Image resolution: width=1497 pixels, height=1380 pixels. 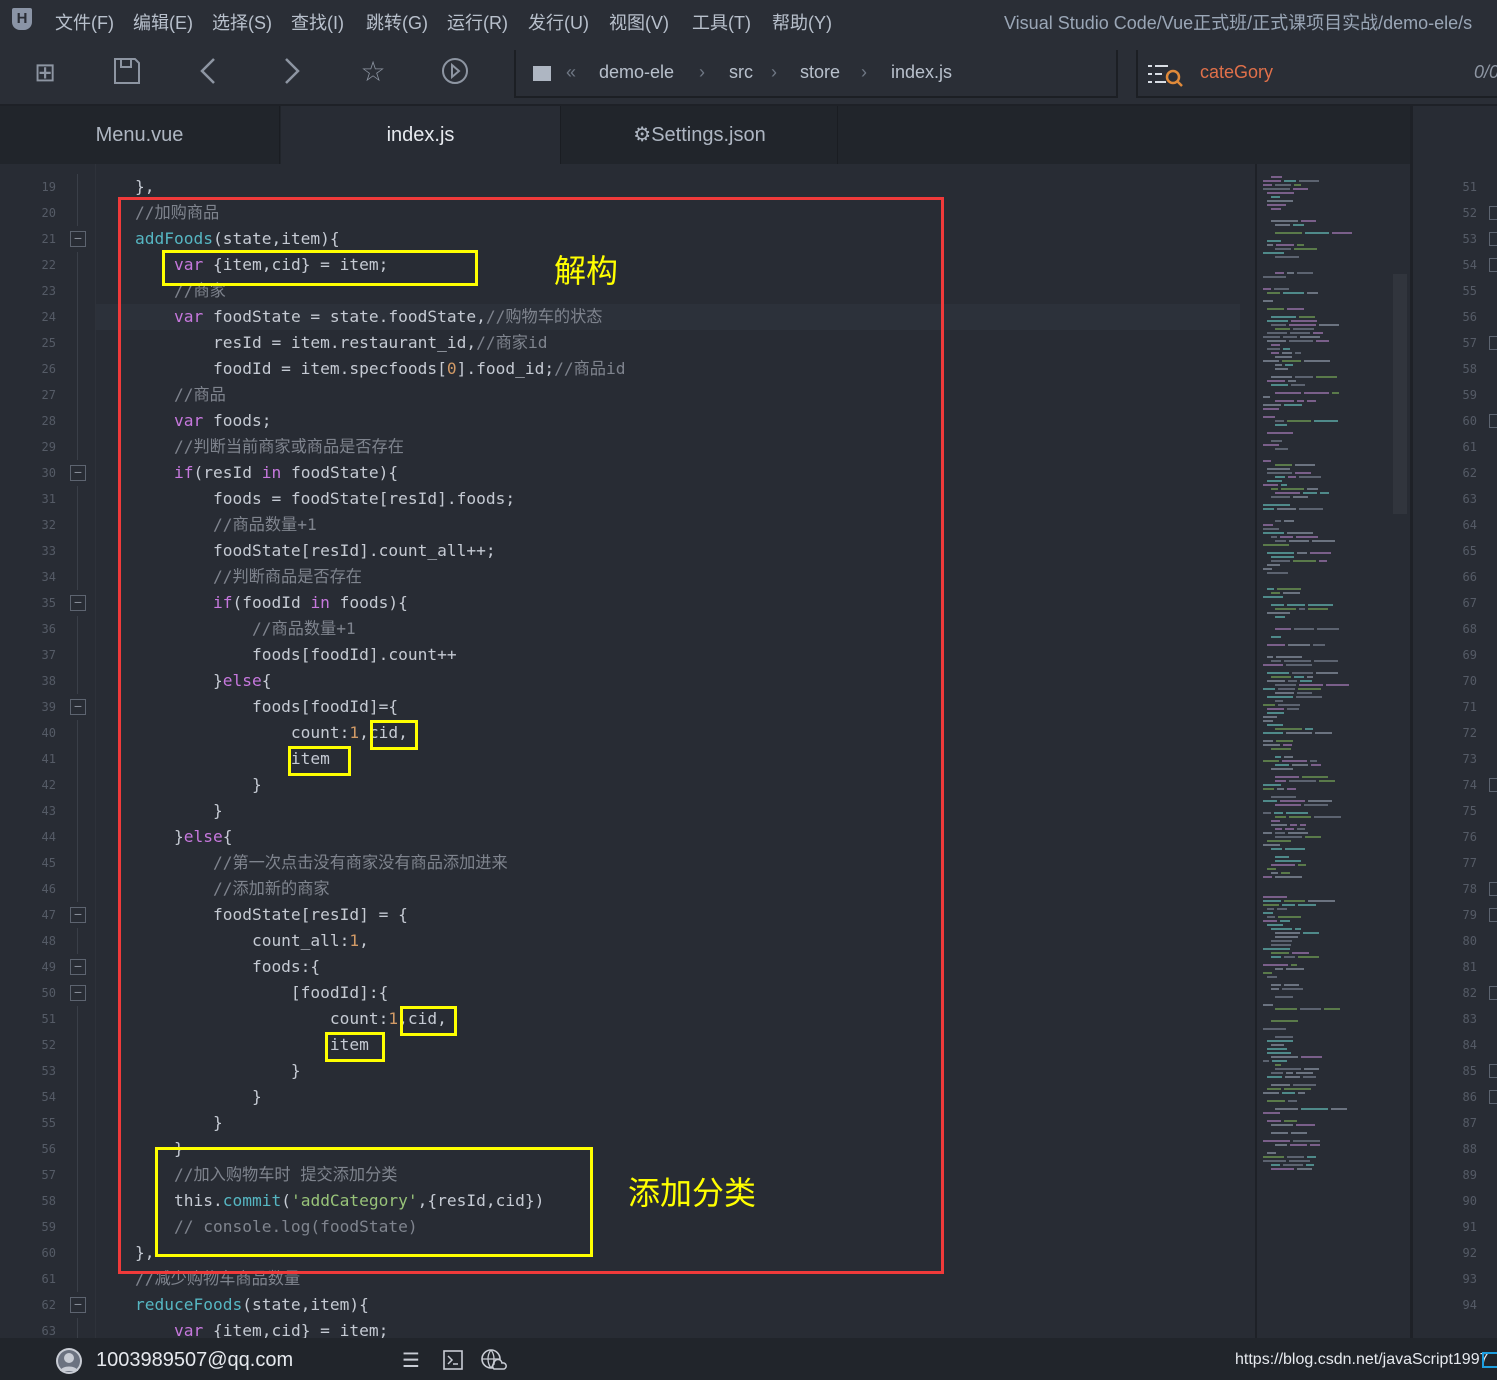 What do you see at coordinates (373, 72) in the screenshot?
I see `star-icon: ☆` at bounding box center [373, 72].